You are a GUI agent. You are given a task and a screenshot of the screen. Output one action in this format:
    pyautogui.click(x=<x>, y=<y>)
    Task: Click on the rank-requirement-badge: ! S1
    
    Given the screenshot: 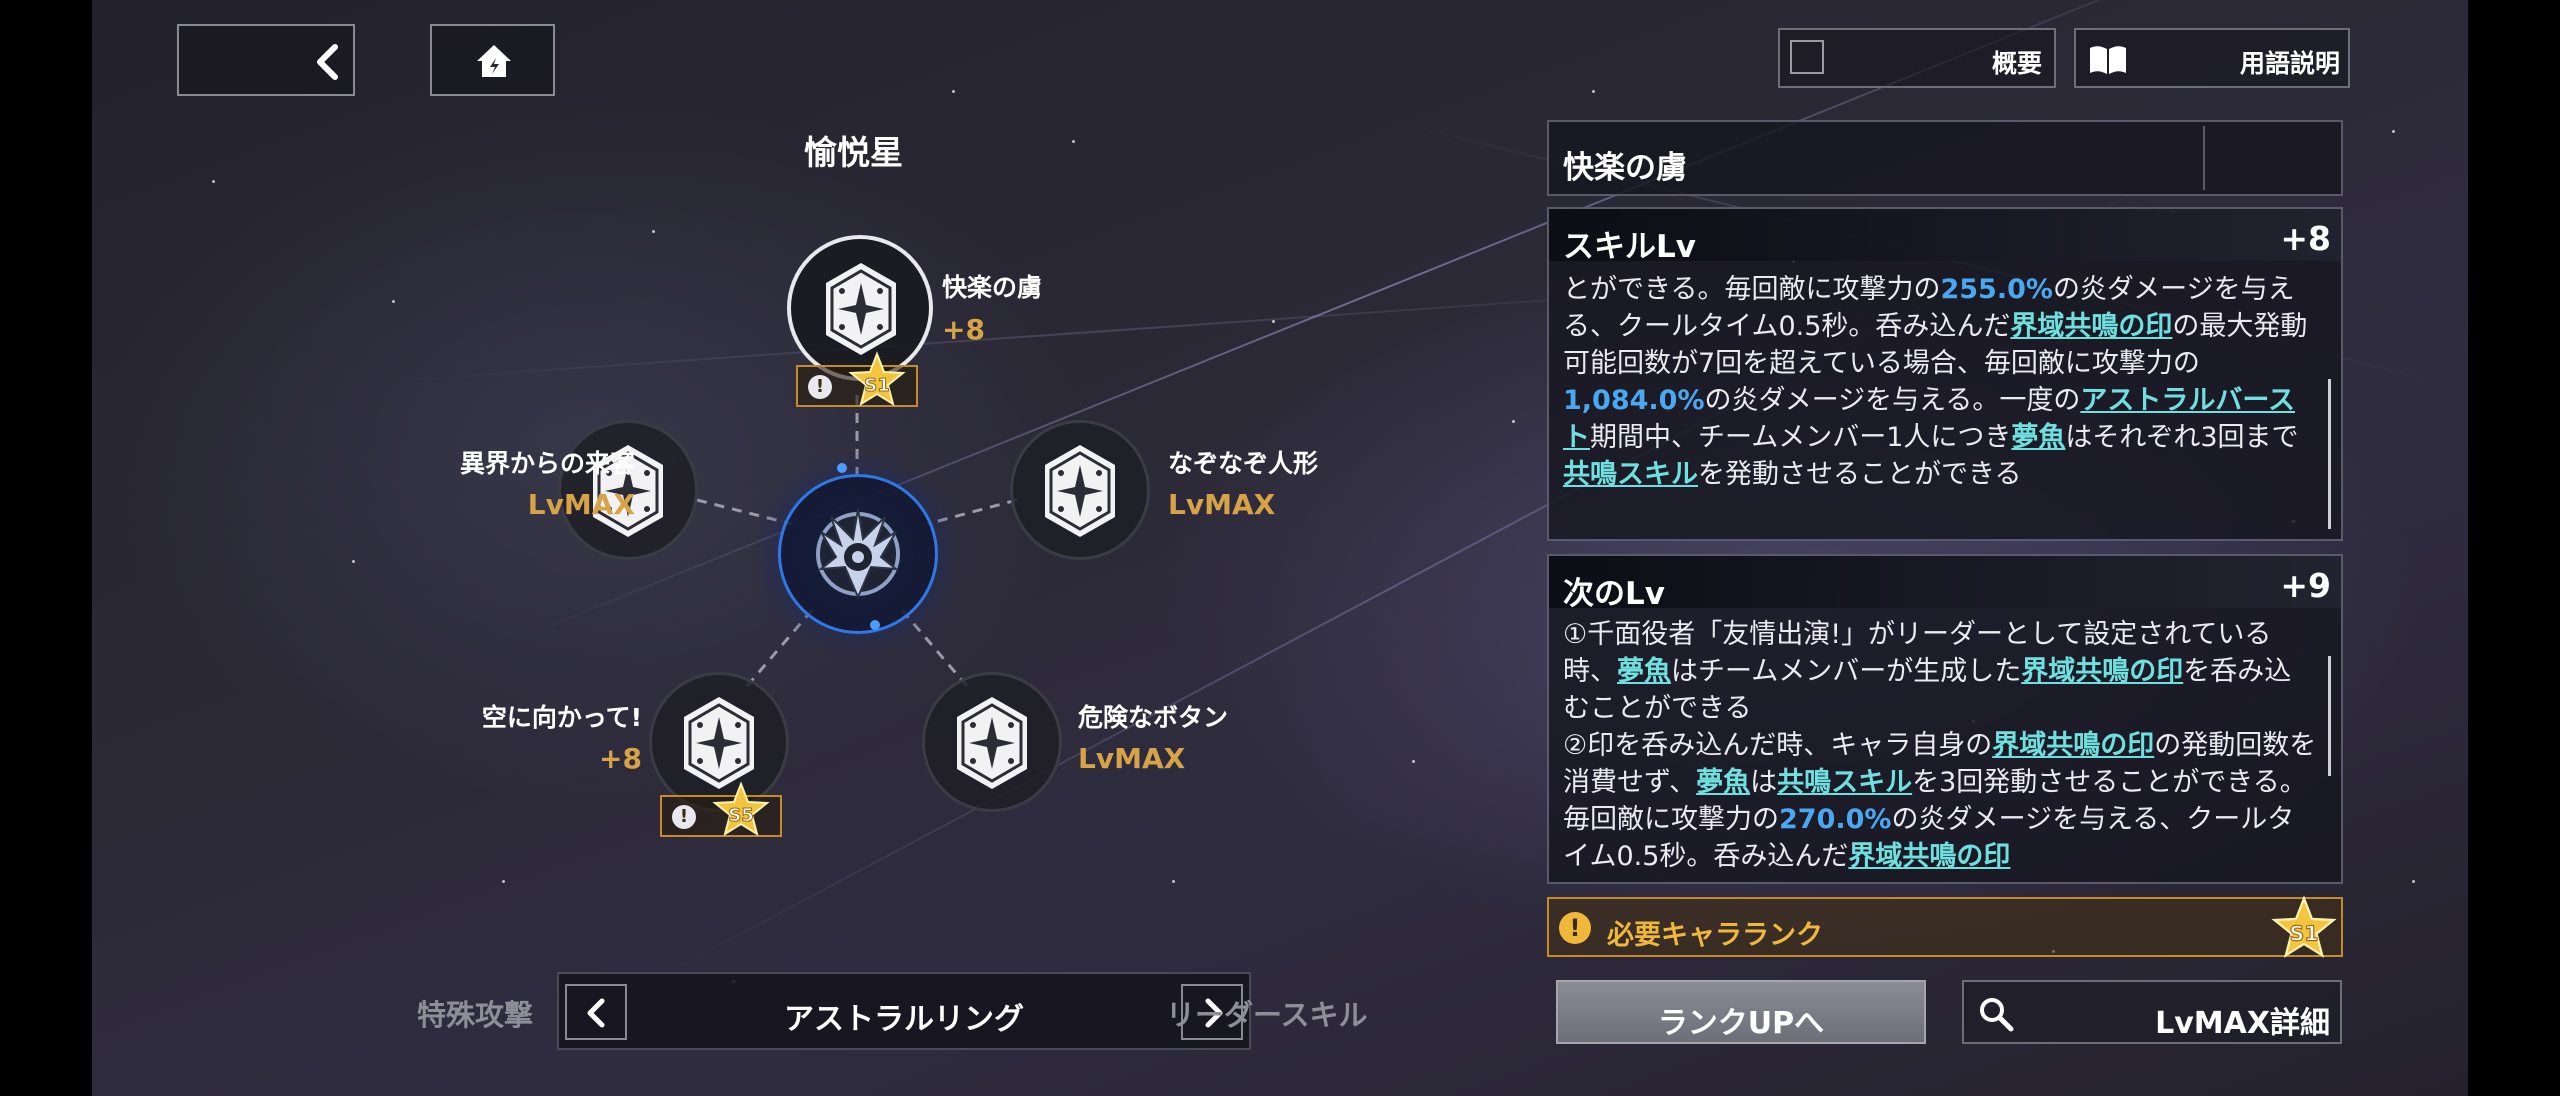 What is the action you would take?
    pyautogui.click(x=857, y=379)
    